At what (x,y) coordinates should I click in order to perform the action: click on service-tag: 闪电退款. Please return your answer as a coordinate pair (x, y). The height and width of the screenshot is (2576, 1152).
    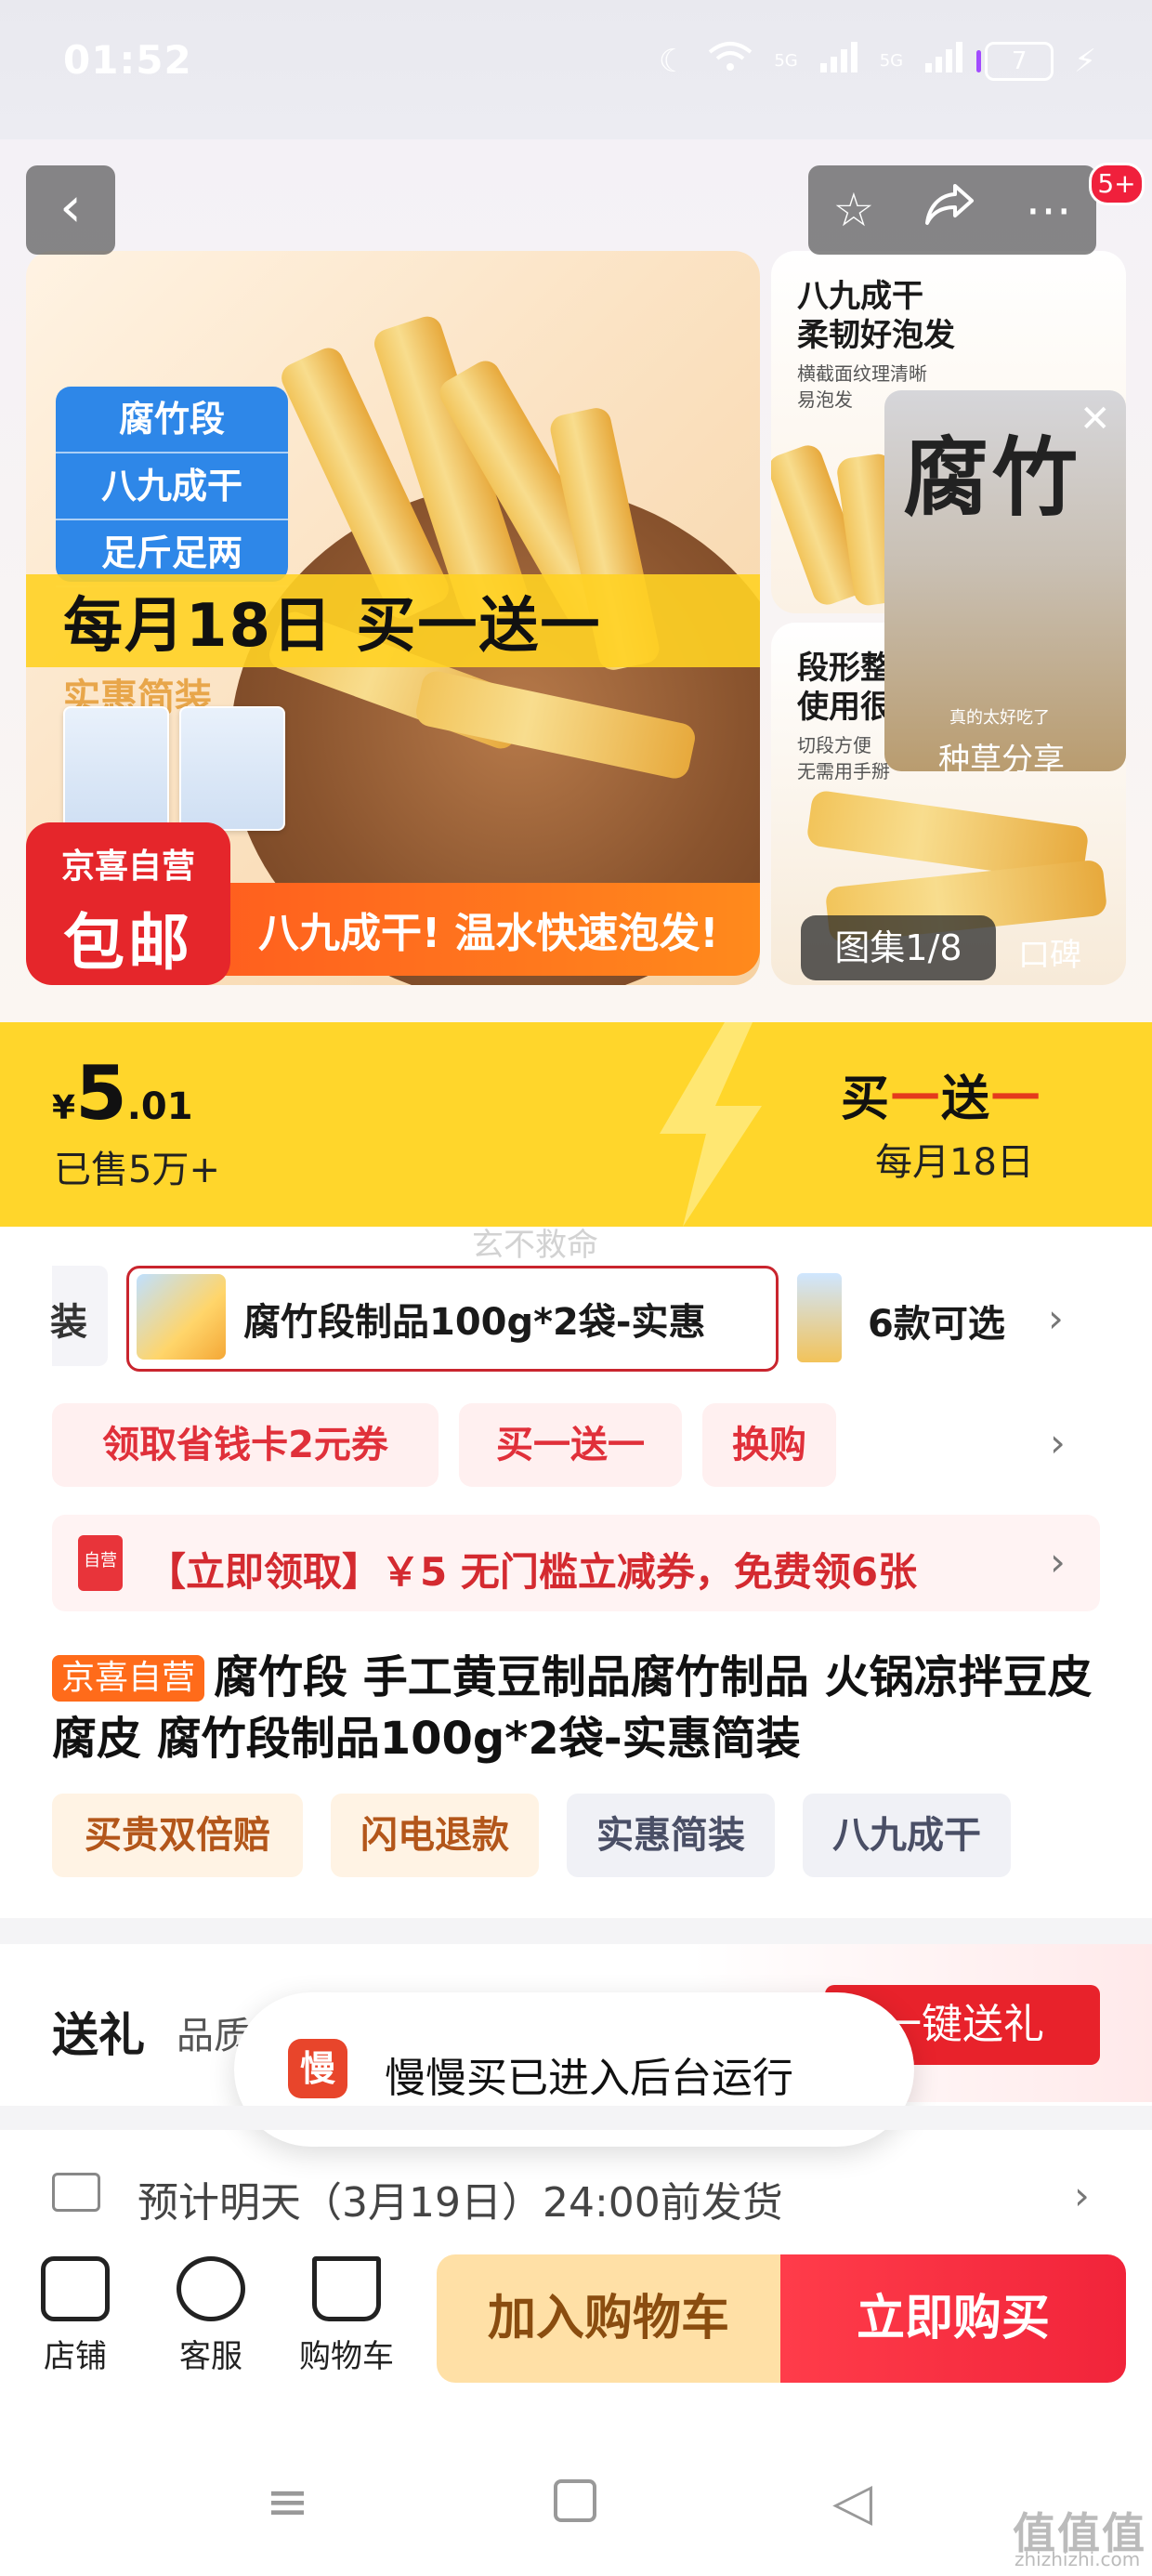
    Looking at the image, I should click on (435, 1835).